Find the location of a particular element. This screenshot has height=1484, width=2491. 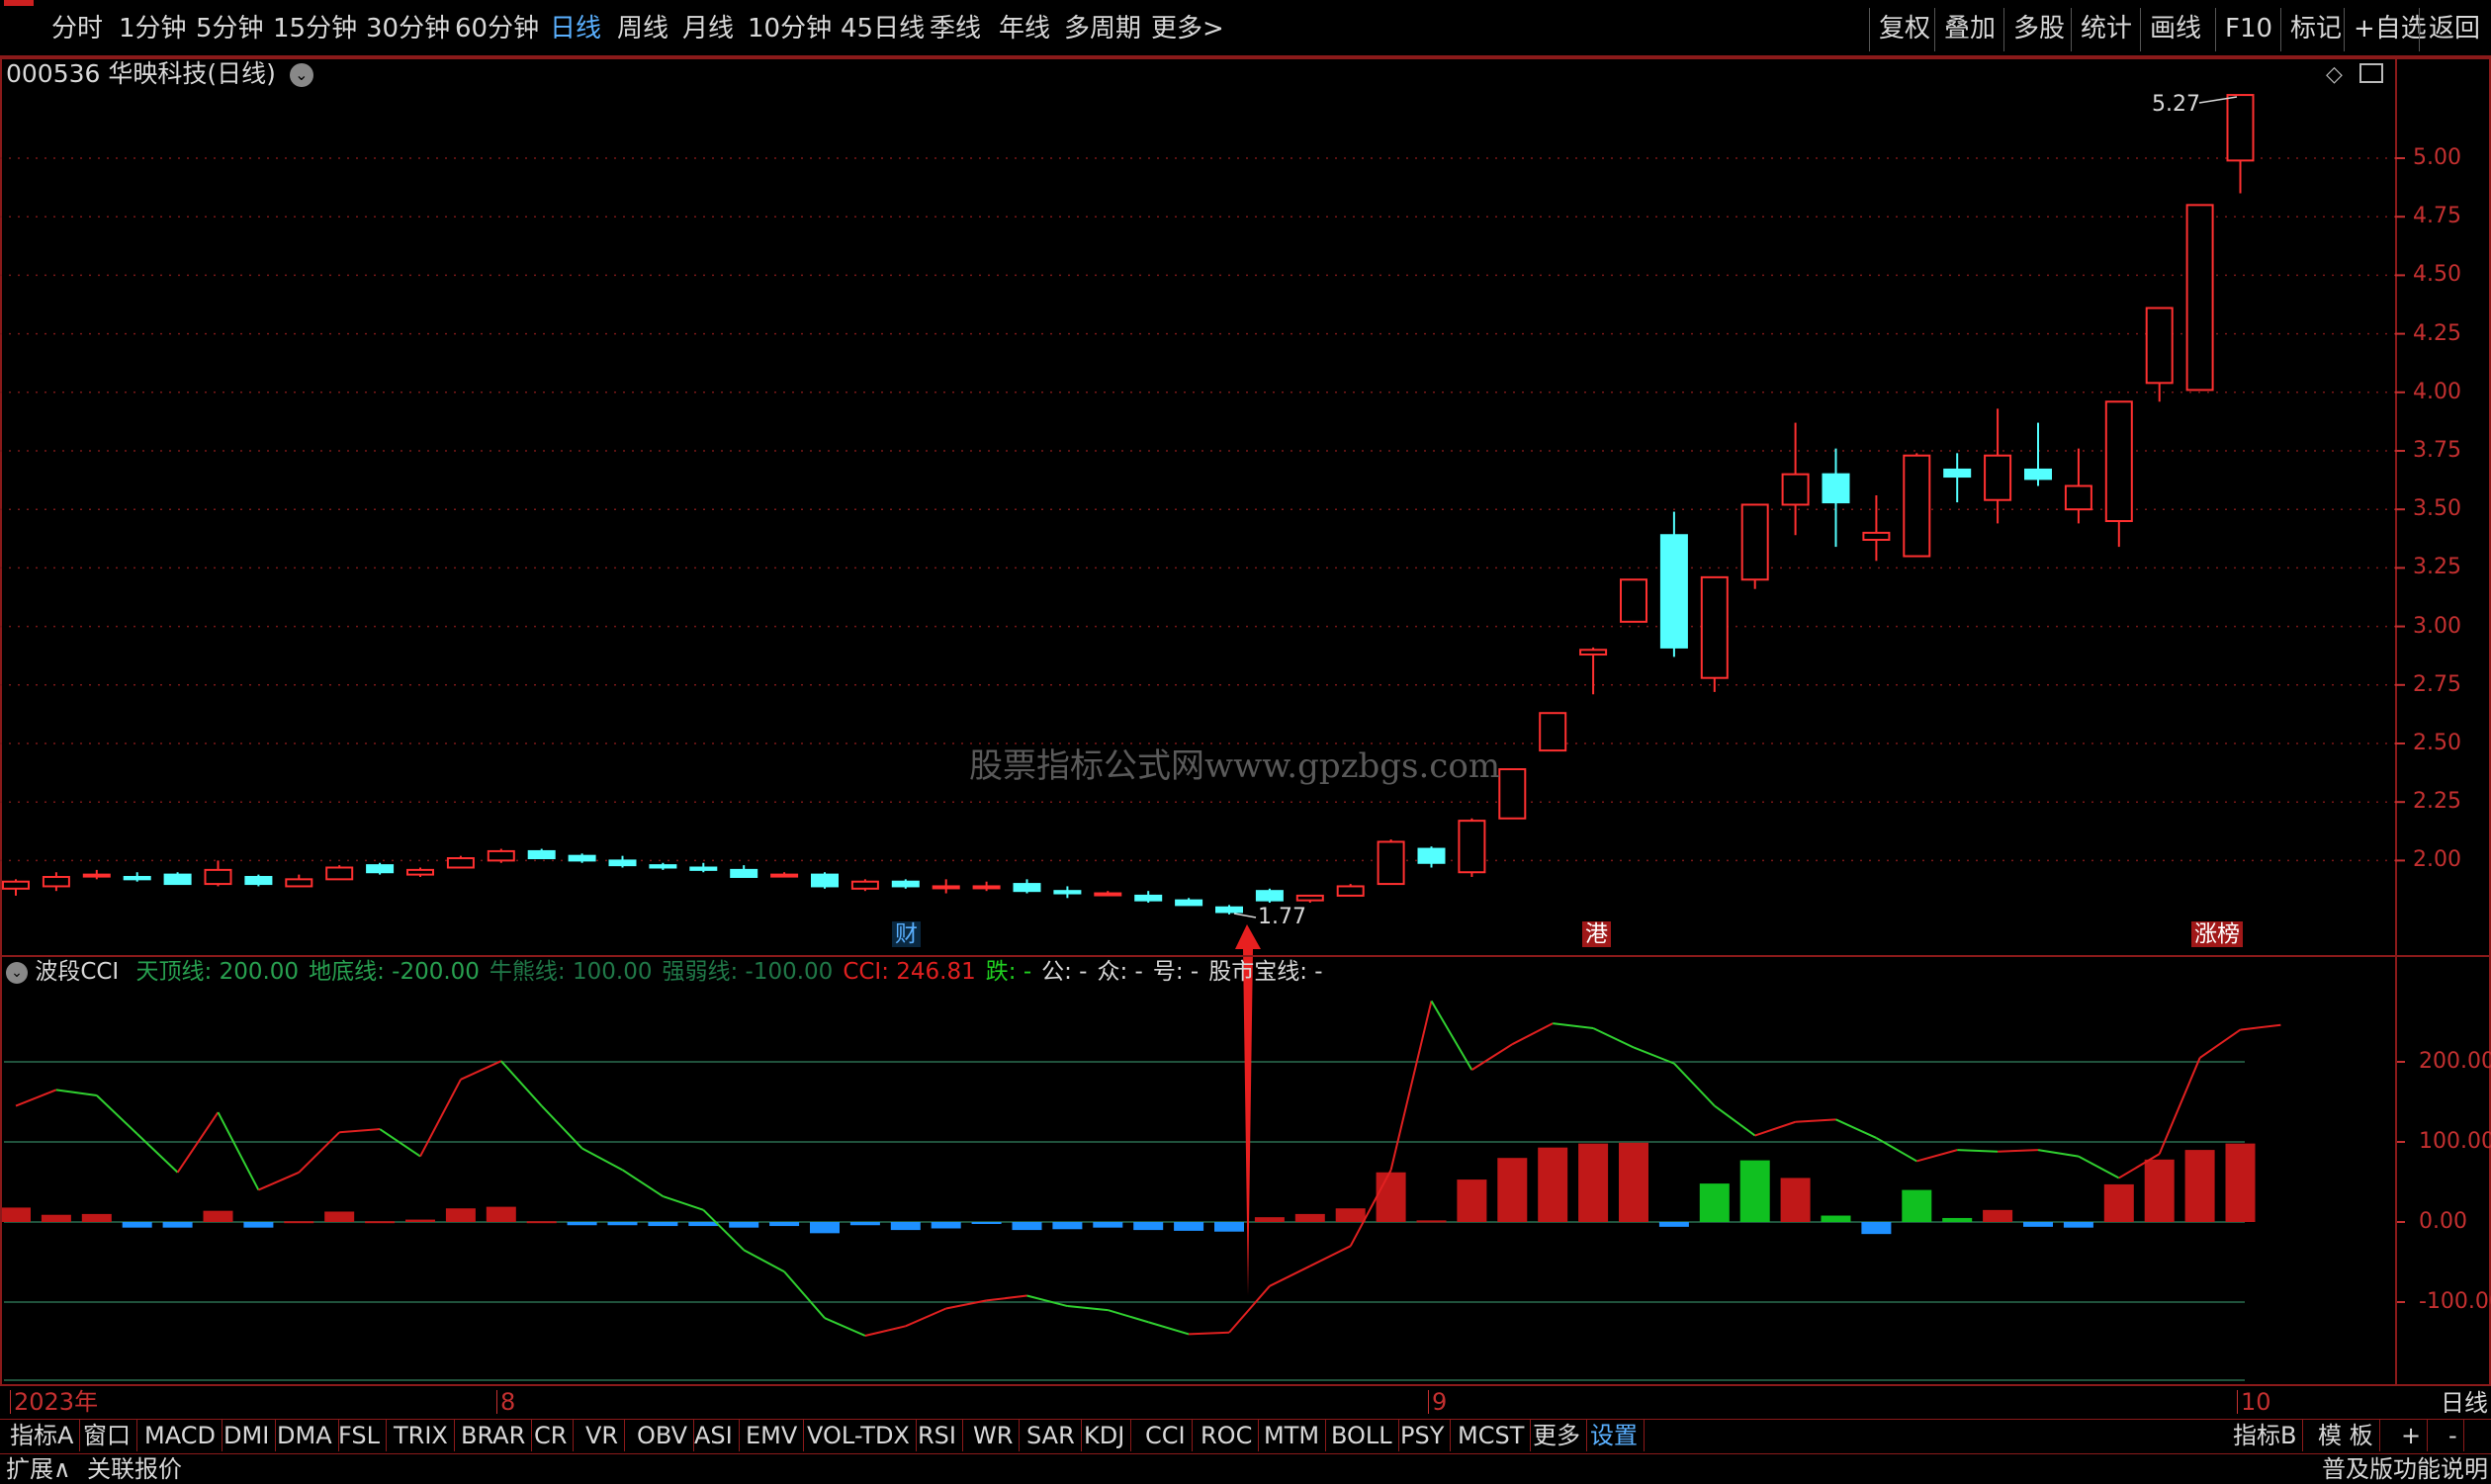

indicator-tab-0: 指标A is located at coordinates (42, 1435).